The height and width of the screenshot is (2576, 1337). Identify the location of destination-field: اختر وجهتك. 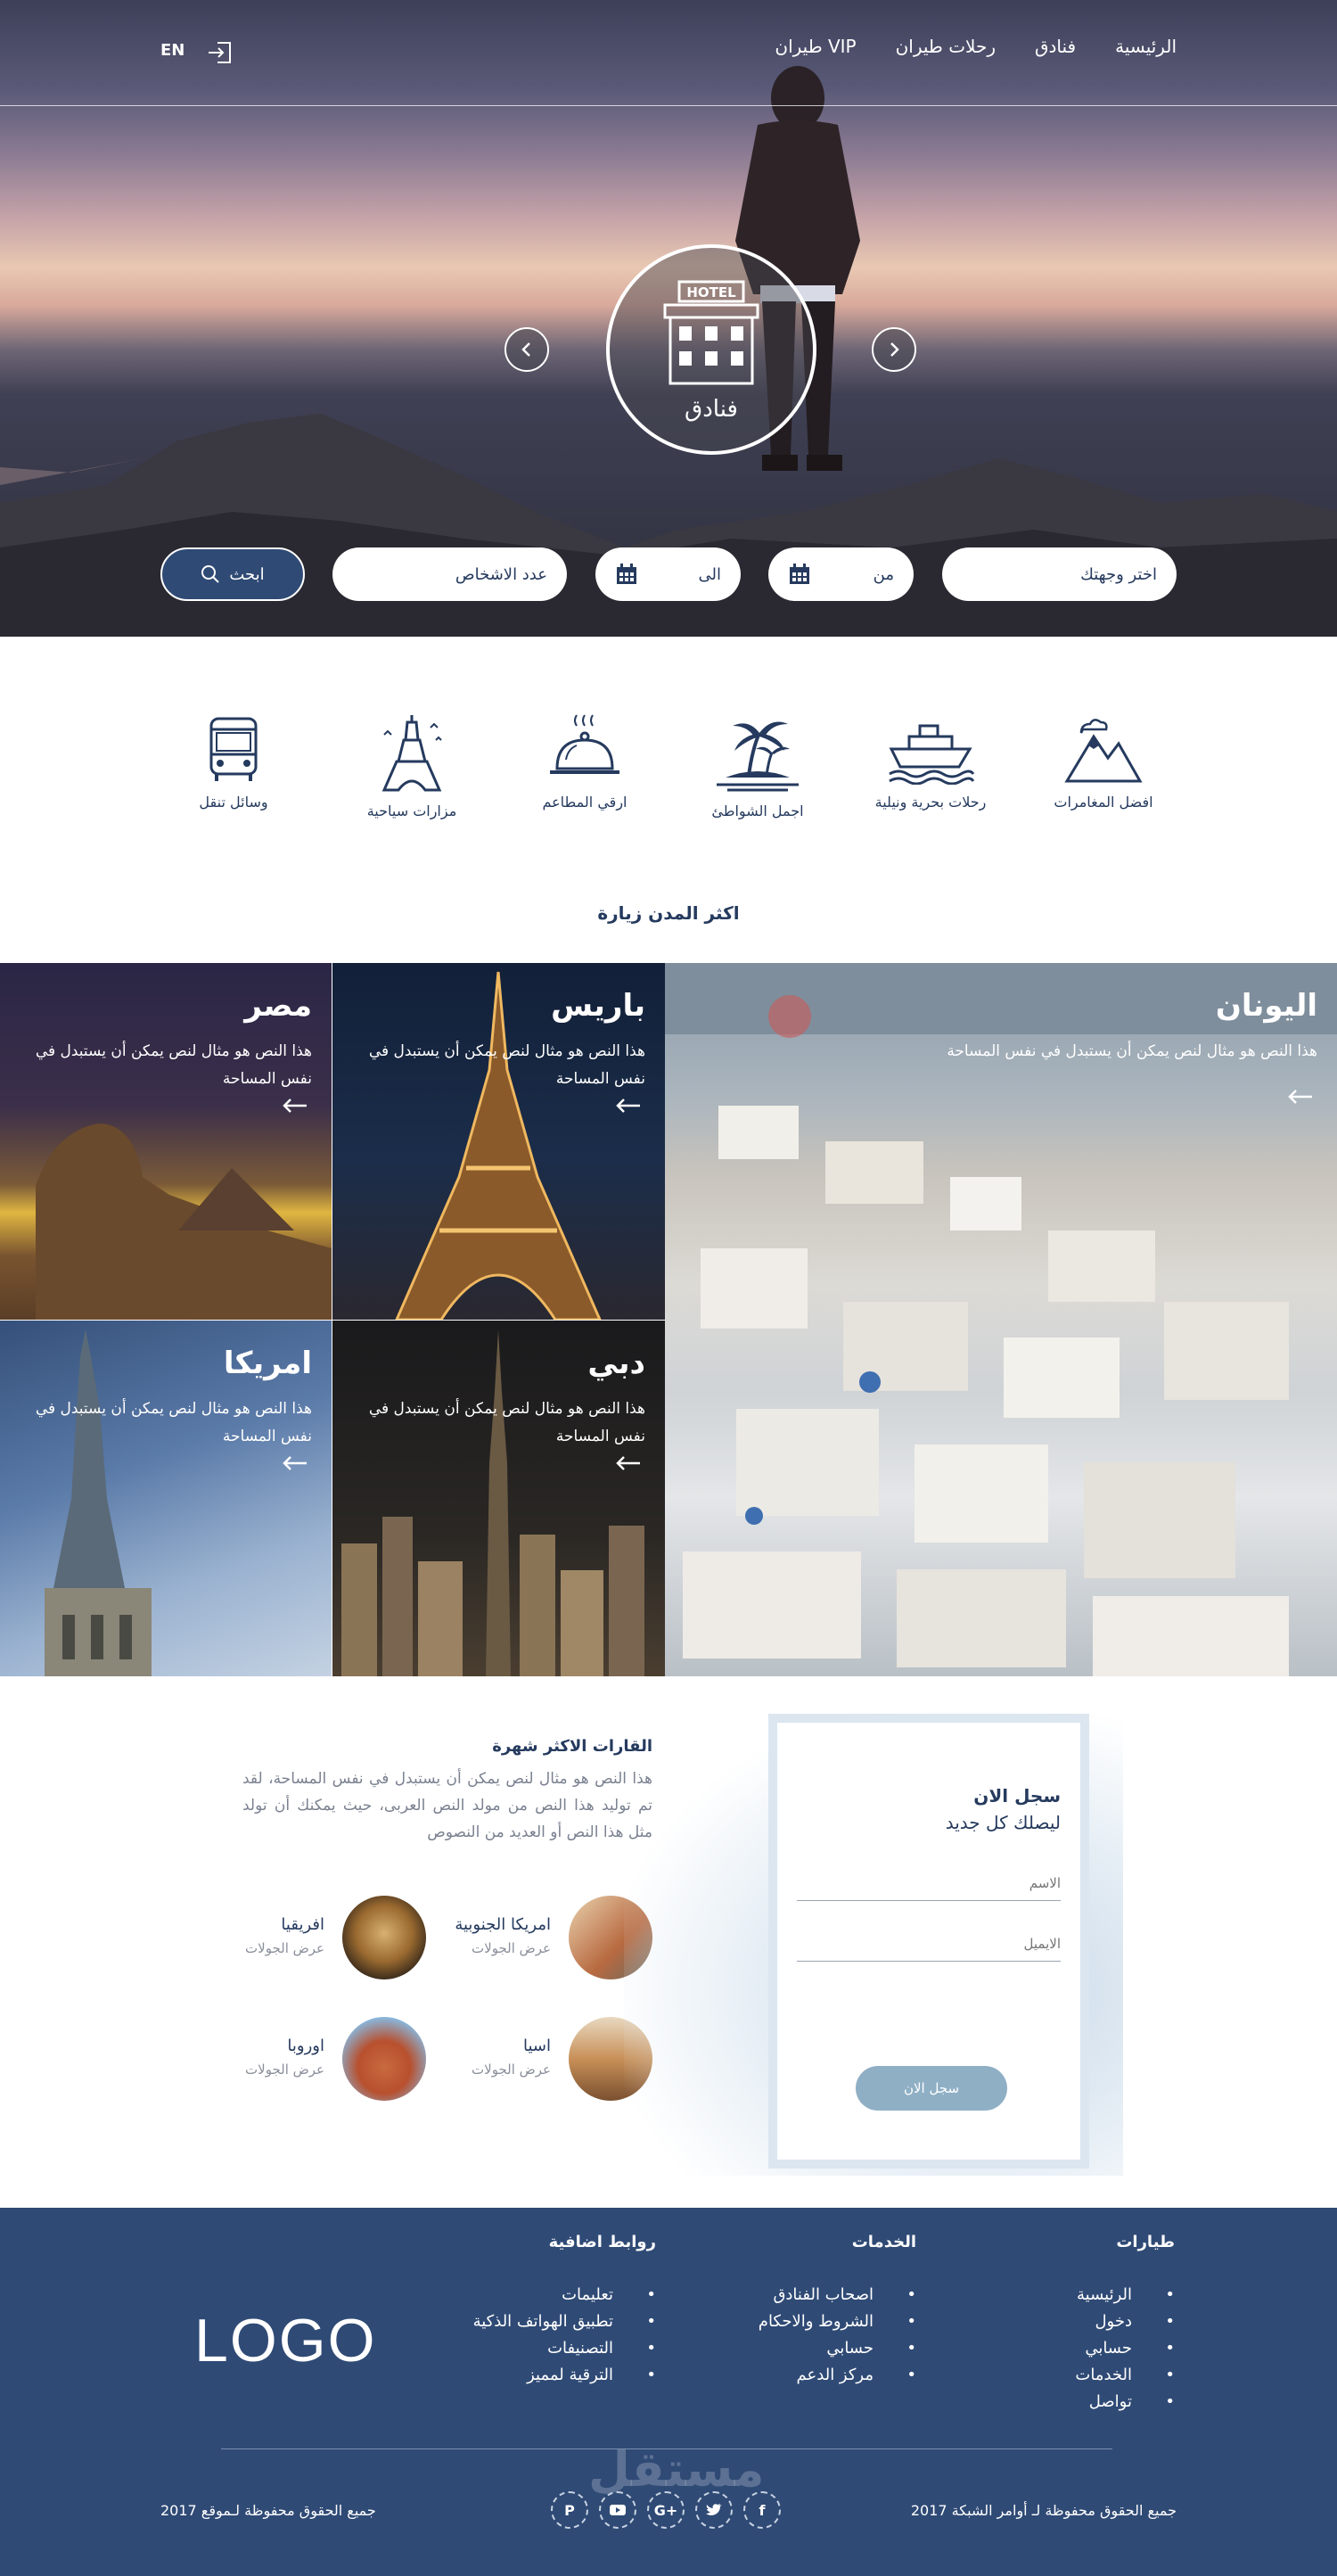
(1059, 574).